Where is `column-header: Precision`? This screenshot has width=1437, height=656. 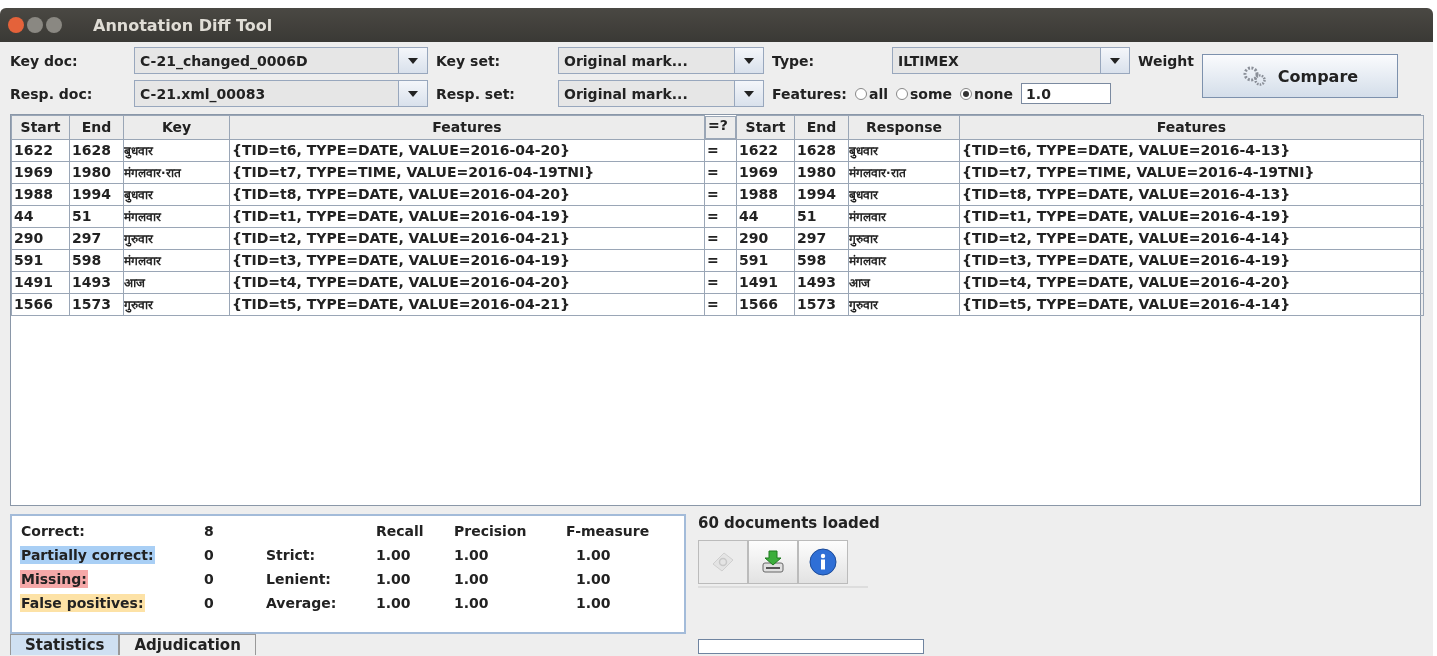
column-header: Precision is located at coordinates (491, 531).